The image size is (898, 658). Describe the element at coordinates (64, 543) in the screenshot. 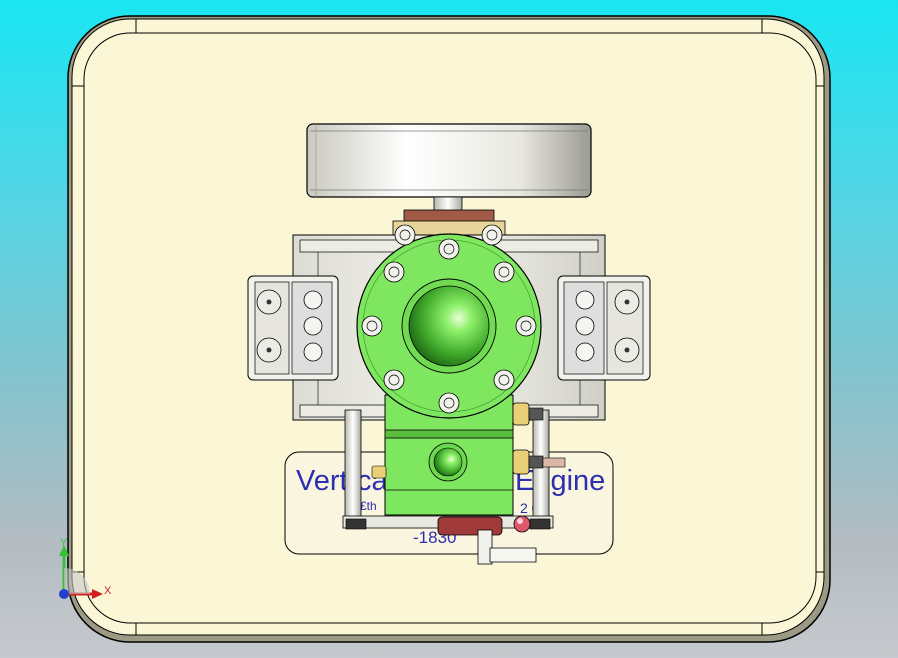

I see `triad-y-label: Y` at that location.